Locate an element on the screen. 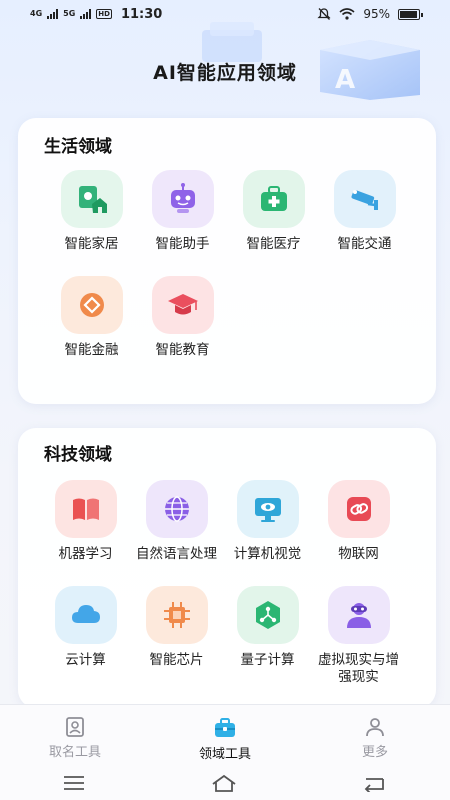 This screenshot has height=800, width=450. tile-cloud-computing: 云计算 is located at coordinates (85, 627).